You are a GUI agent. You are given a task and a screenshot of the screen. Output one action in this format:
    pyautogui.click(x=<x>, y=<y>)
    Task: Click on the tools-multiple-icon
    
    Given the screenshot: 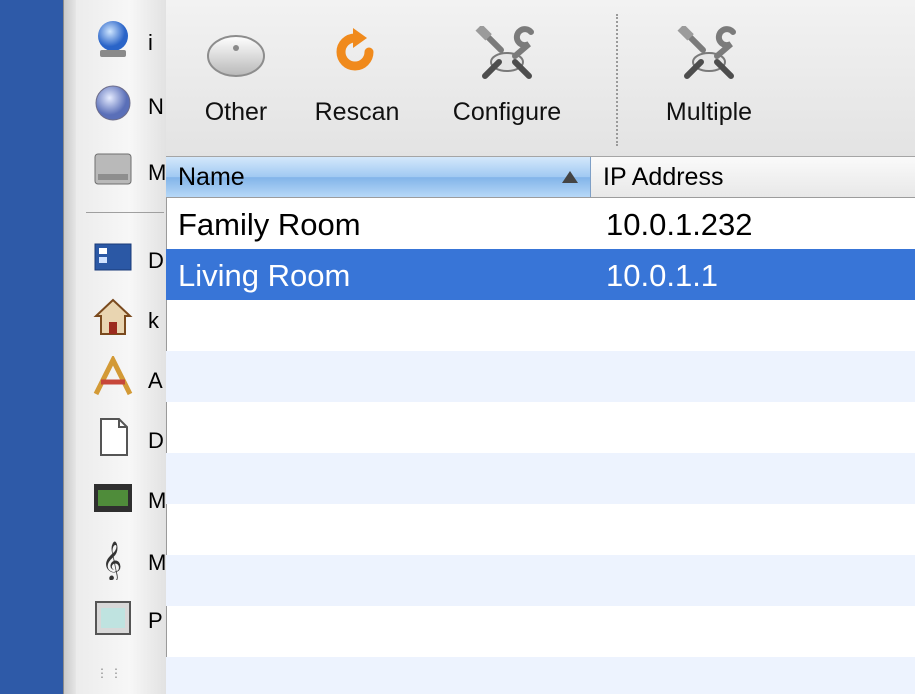 What is the action you would take?
    pyautogui.click(x=706, y=52)
    